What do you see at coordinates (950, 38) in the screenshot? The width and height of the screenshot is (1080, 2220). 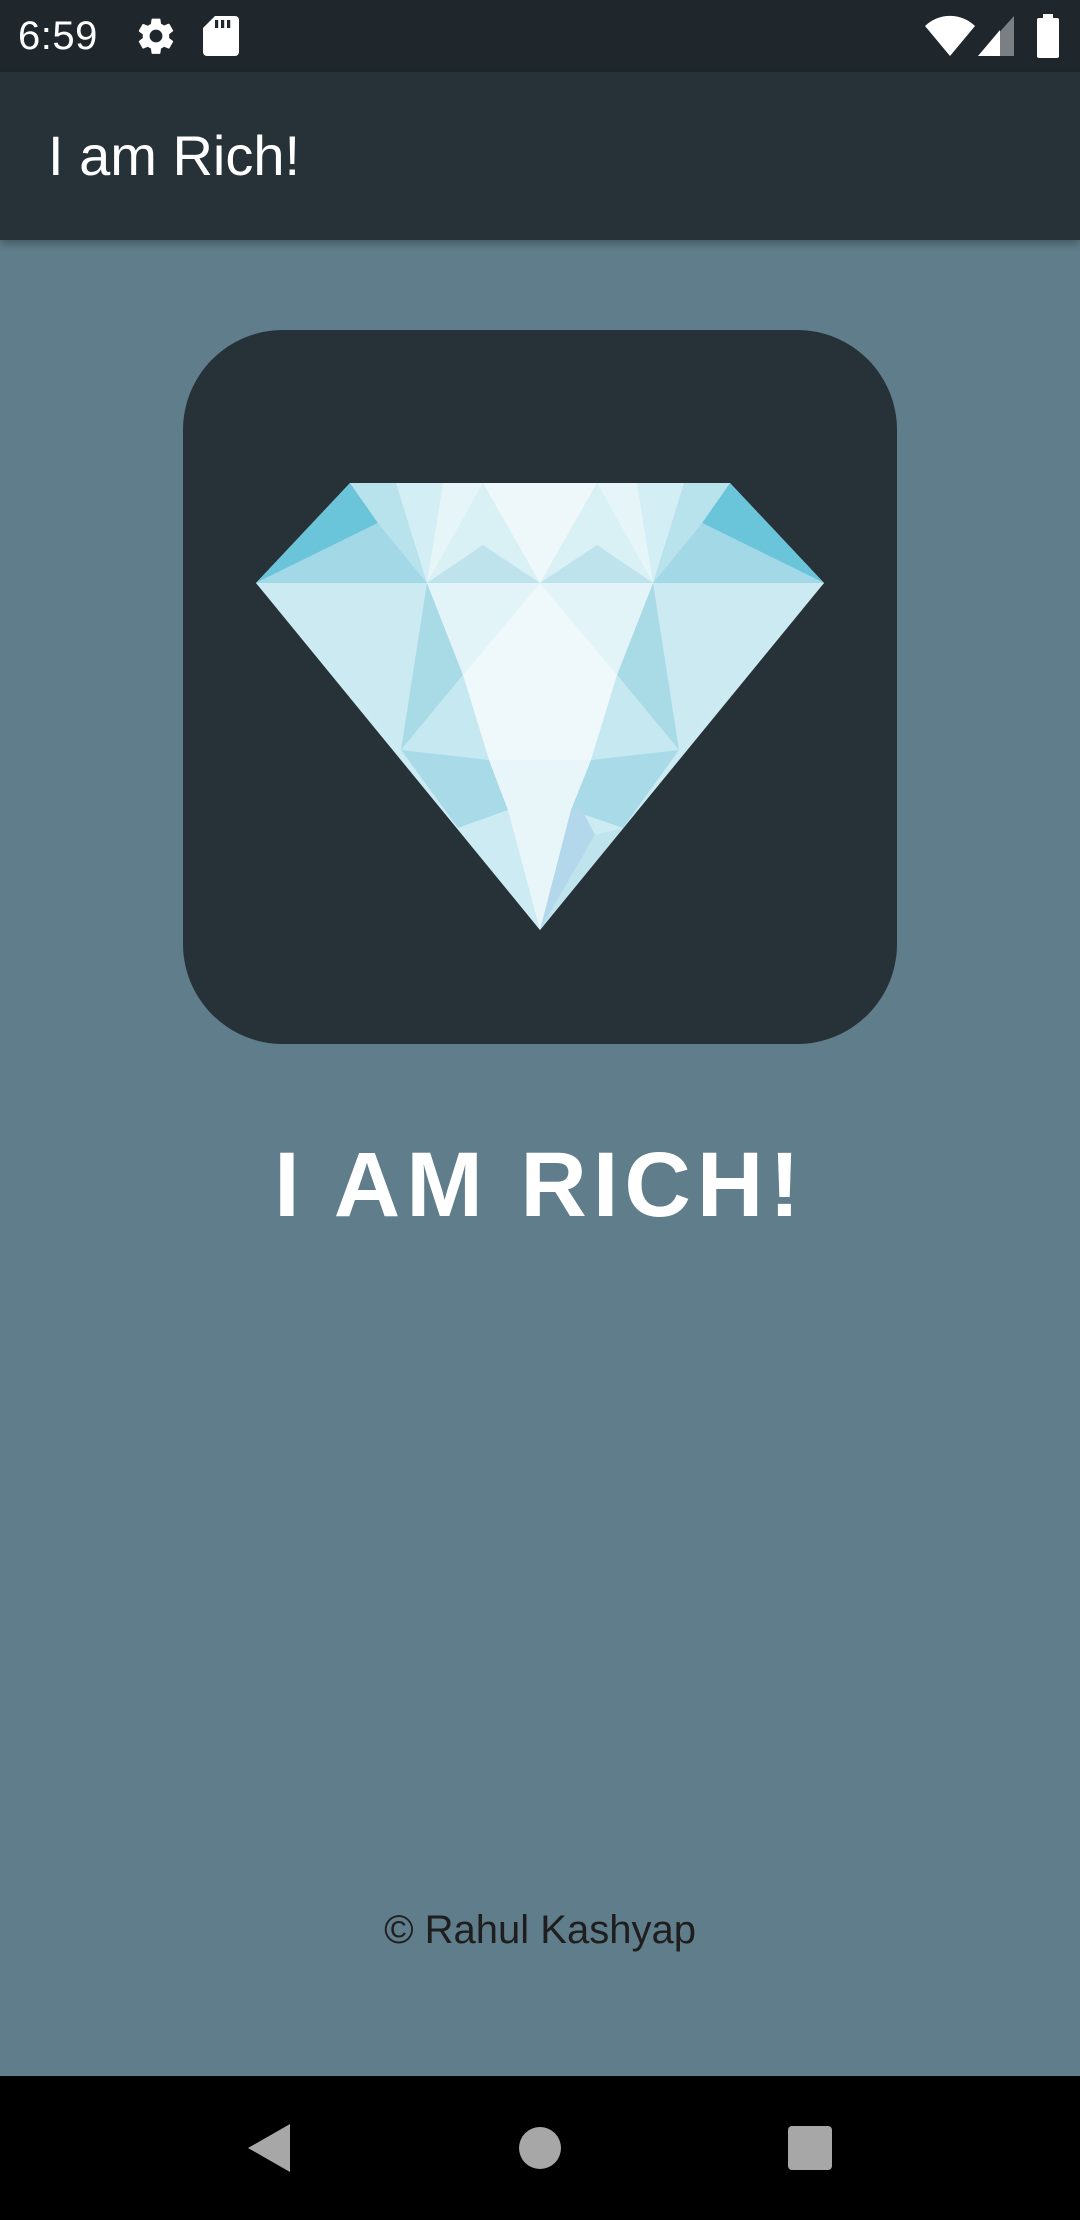 I see `wifi-icon` at bounding box center [950, 38].